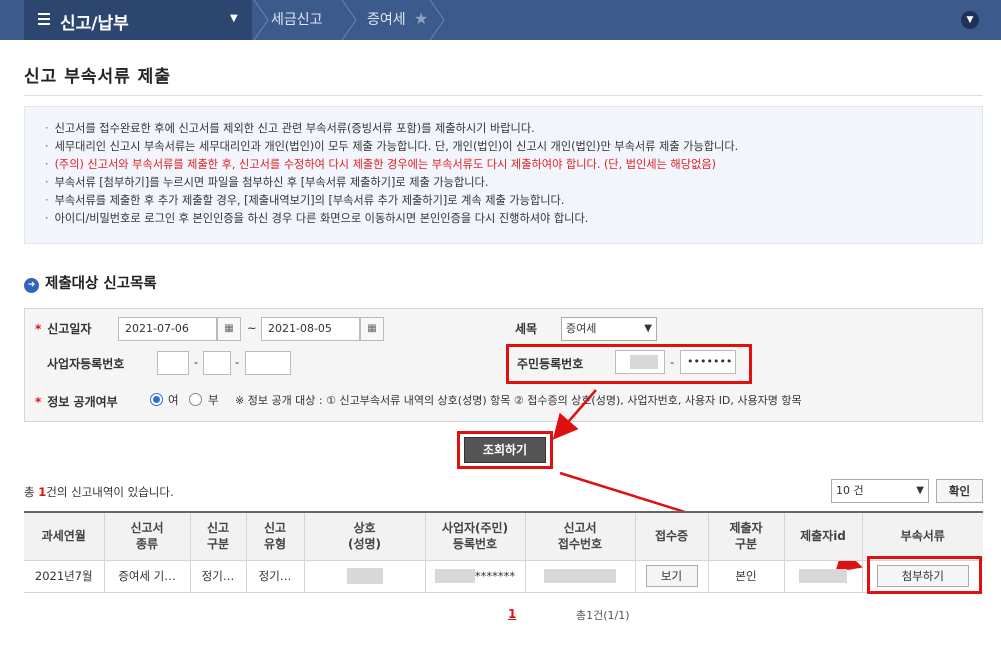  I want to click on disclose-no-label: 부, so click(213, 400).